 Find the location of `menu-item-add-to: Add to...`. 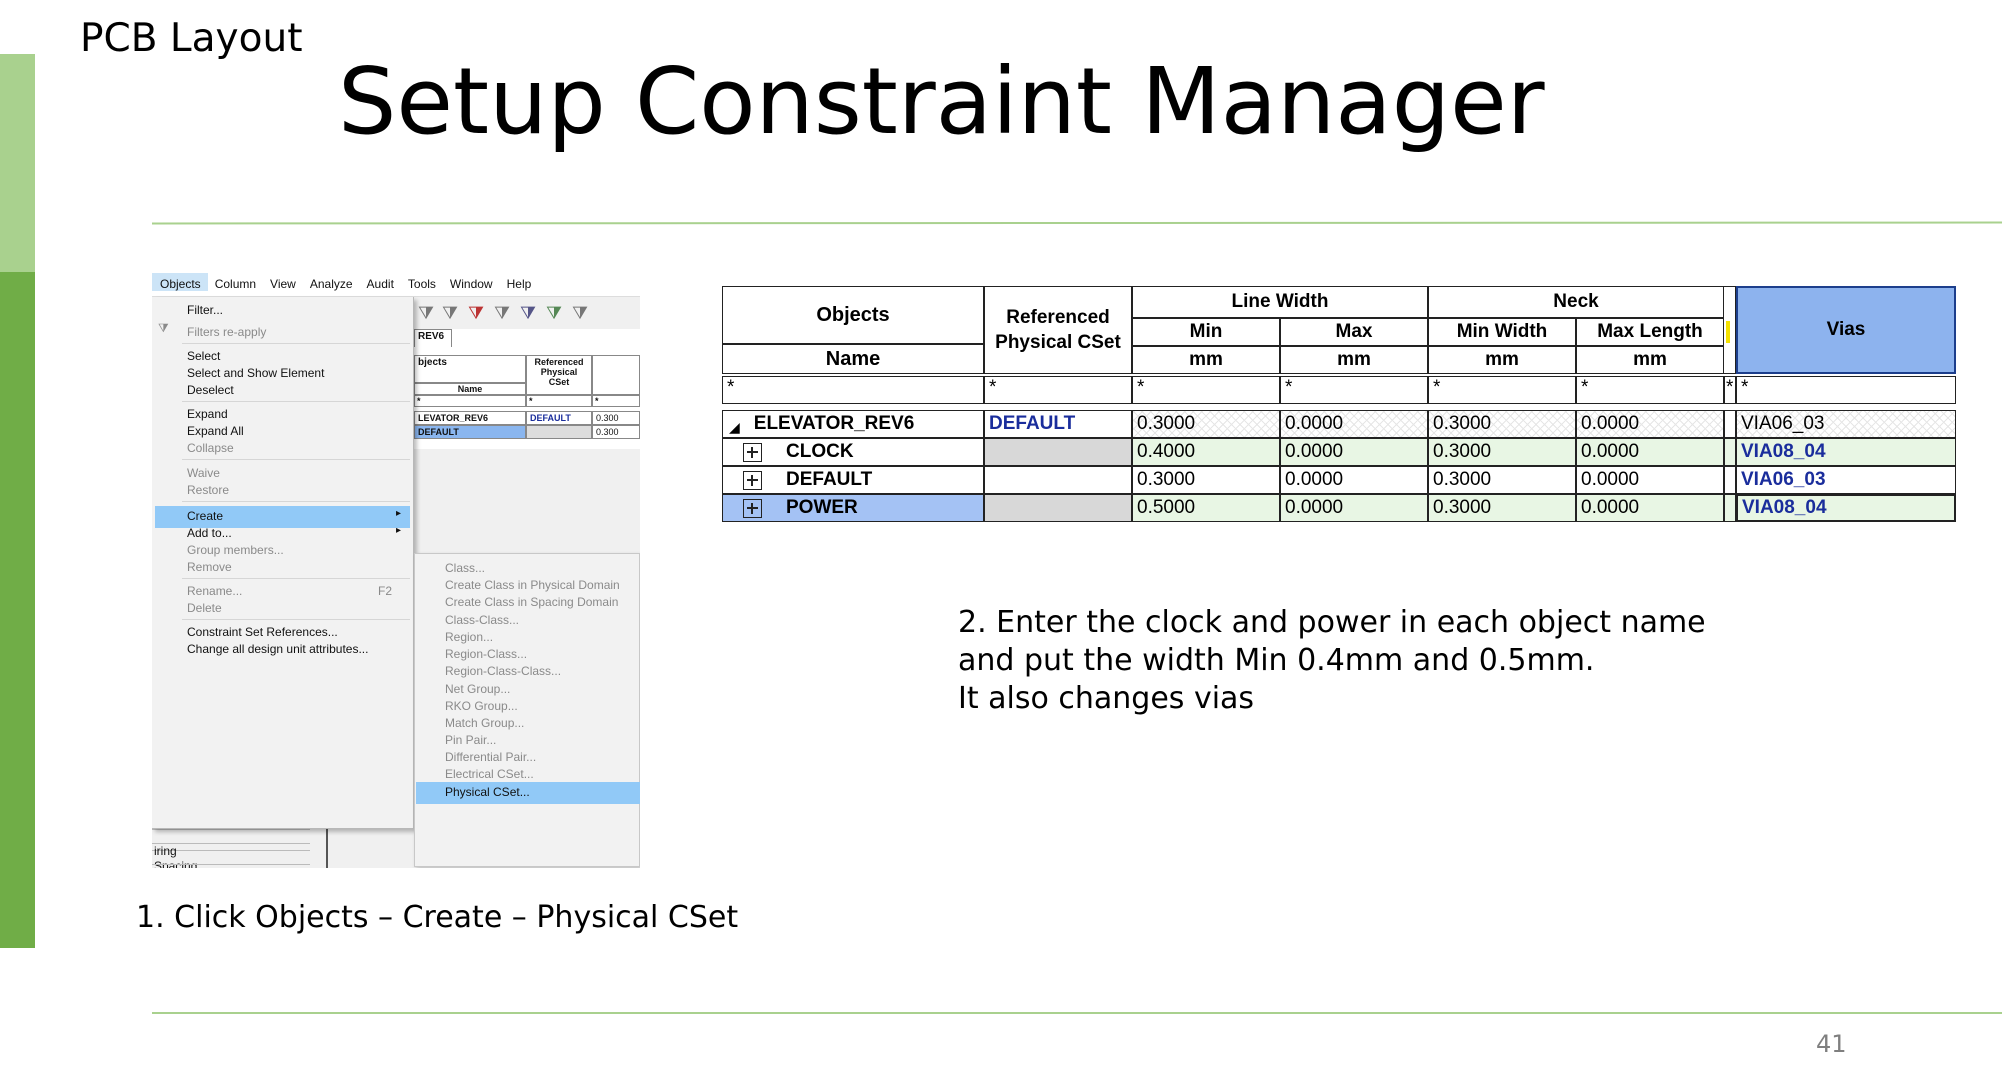

menu-item-add-to: Add to... is located at coordinates (209, 533).